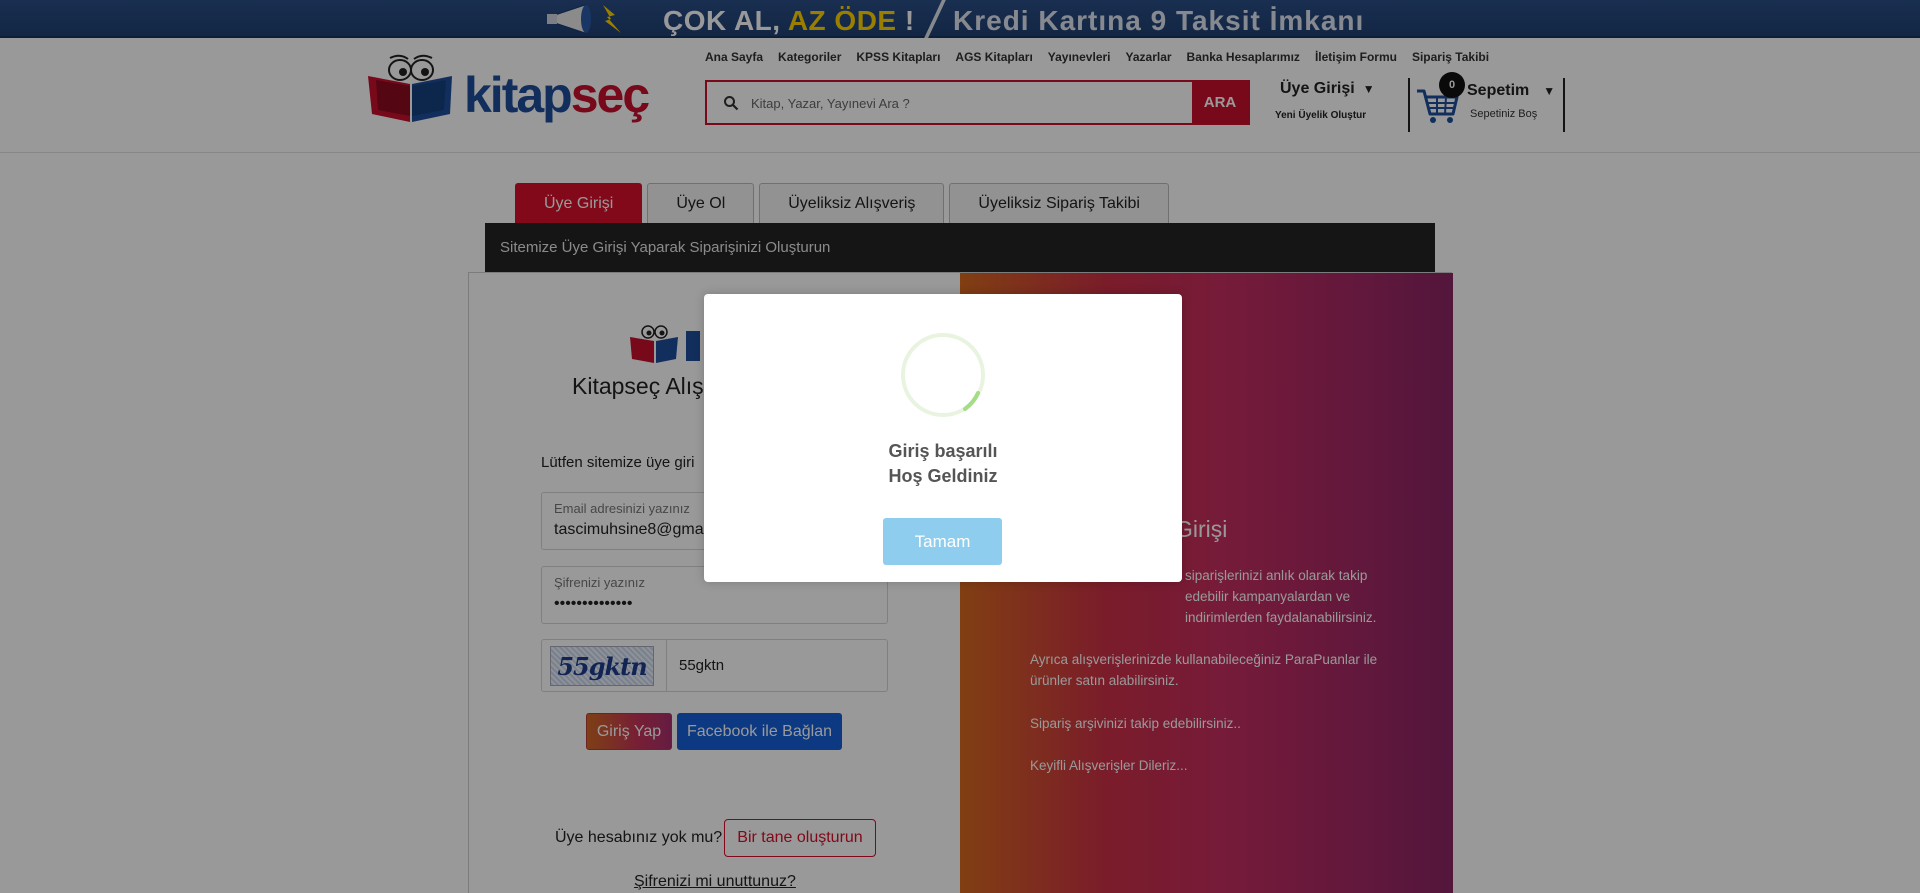  Describe the element at coordinates (943, 451) in the screenshot. I see `dialog-message-line-1: Giriş başarılı` at that location.